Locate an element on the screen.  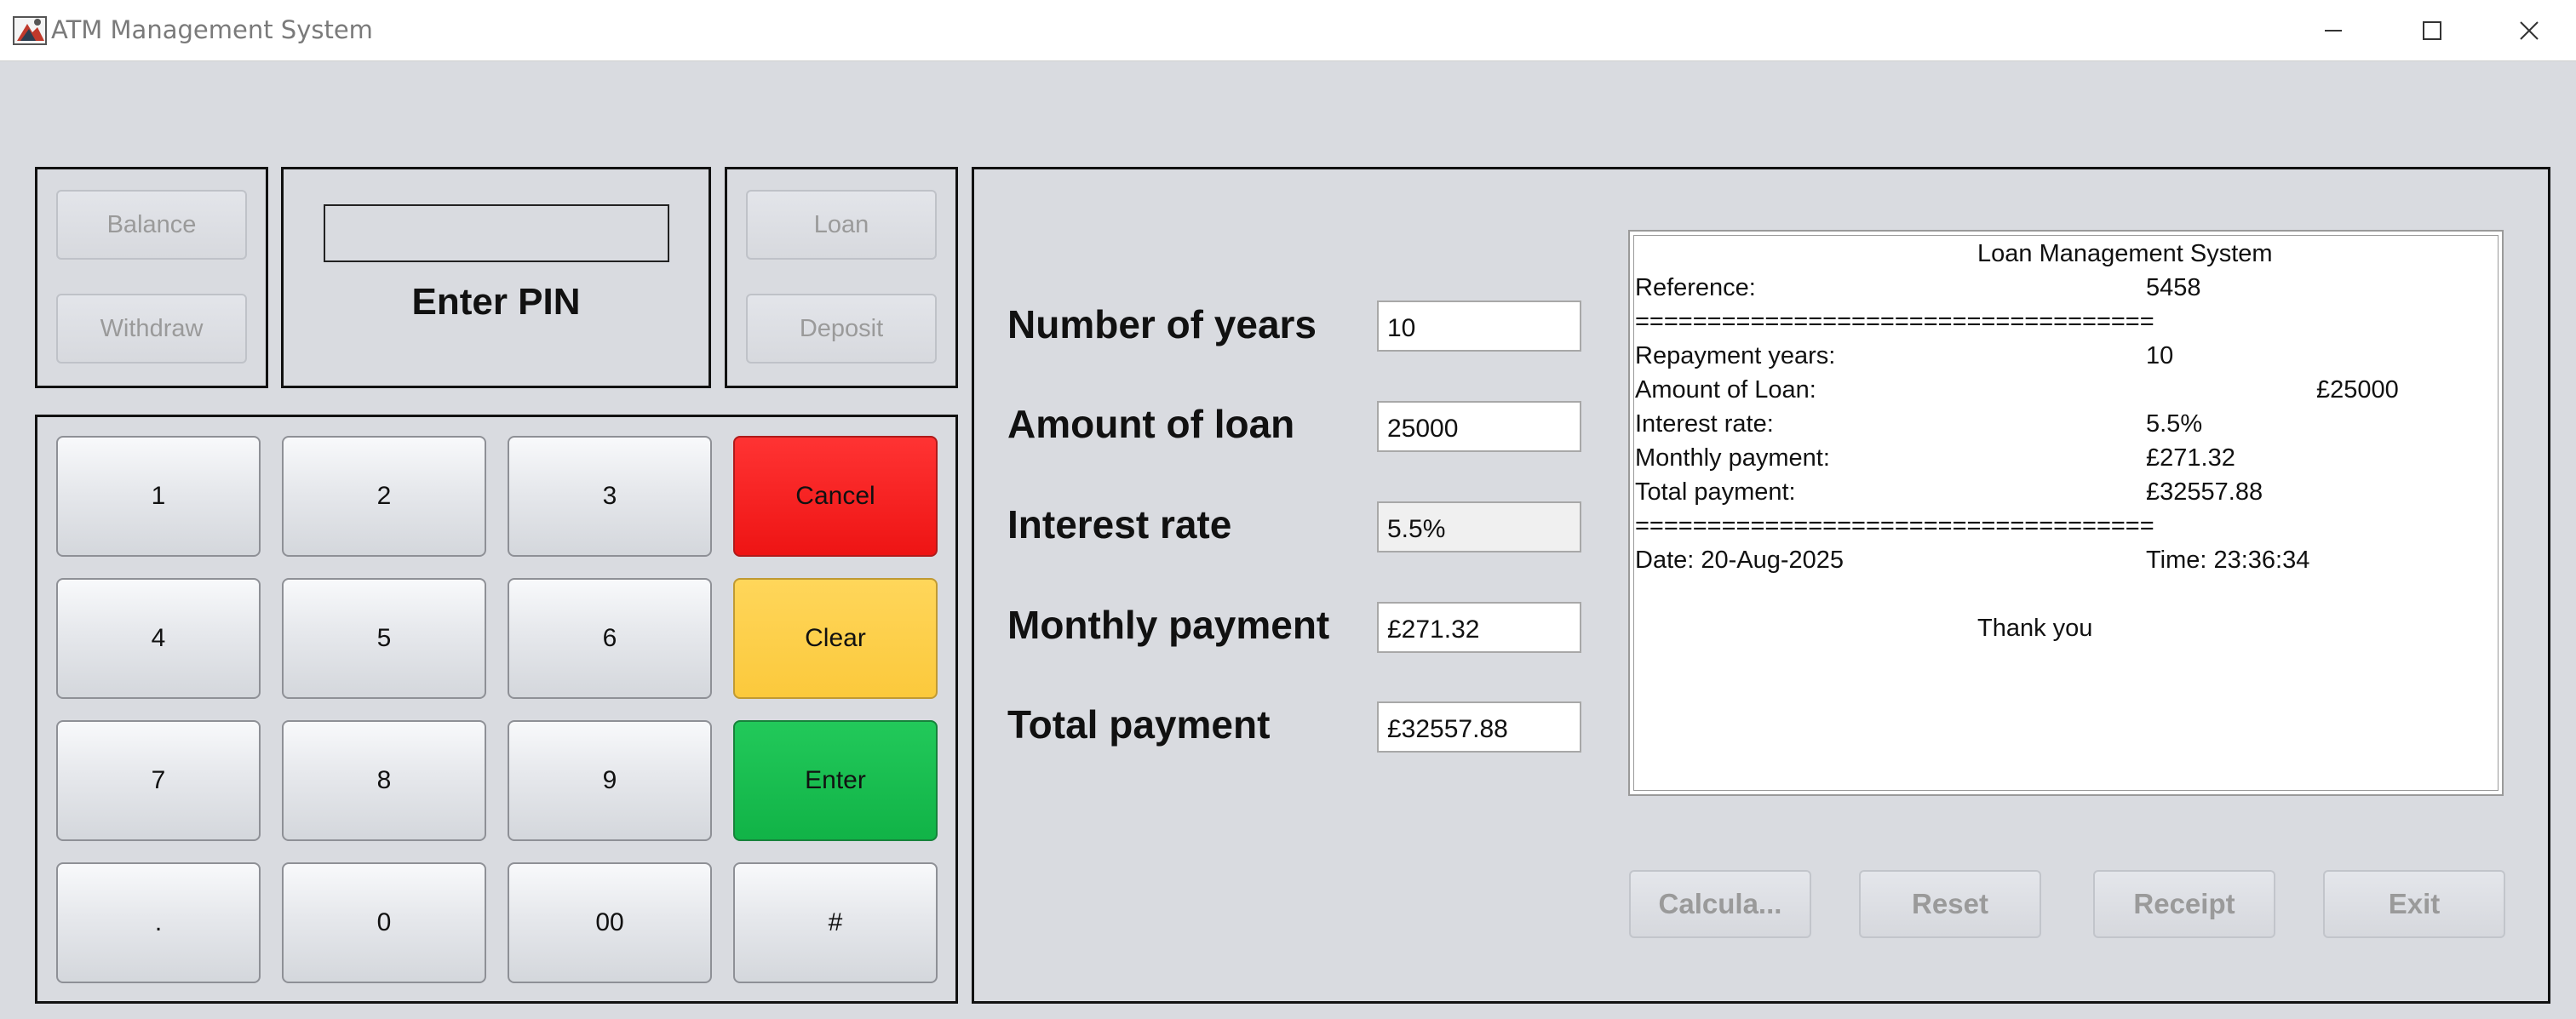
java-app-icon is located at coordinates (30, 30).